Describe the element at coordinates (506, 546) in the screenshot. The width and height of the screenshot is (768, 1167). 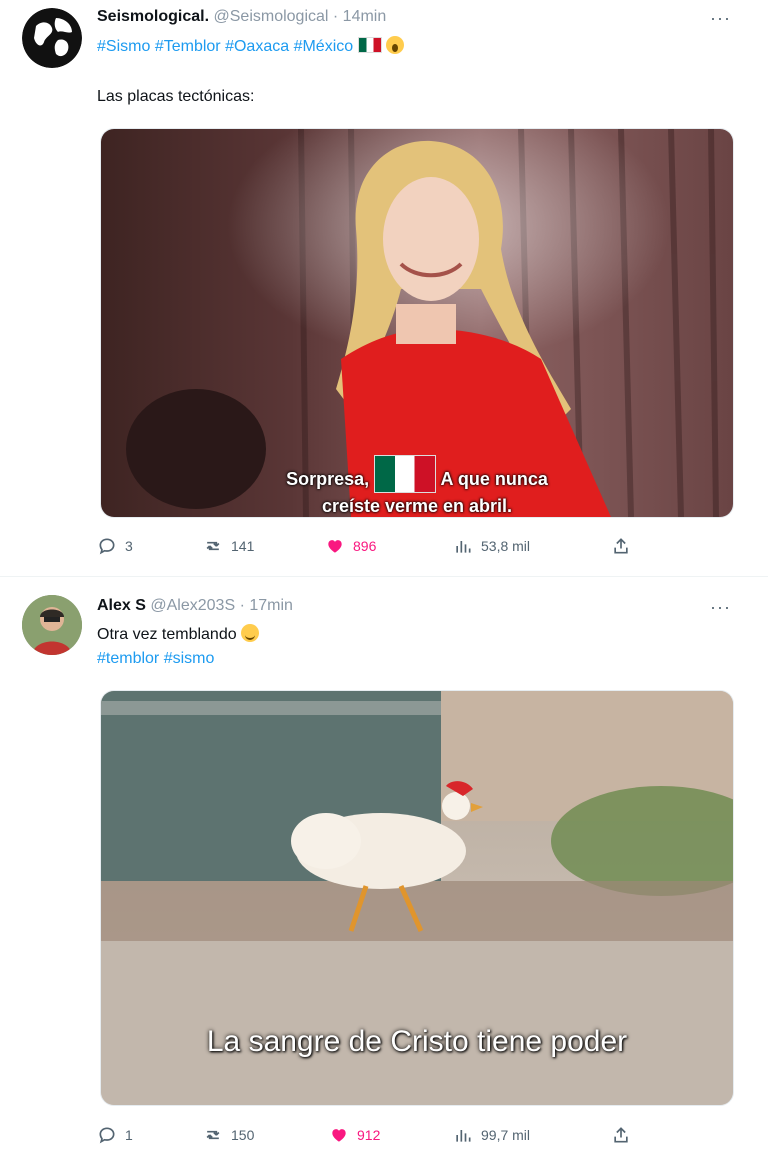
I see `view-count: 53,8 mil` at that location.